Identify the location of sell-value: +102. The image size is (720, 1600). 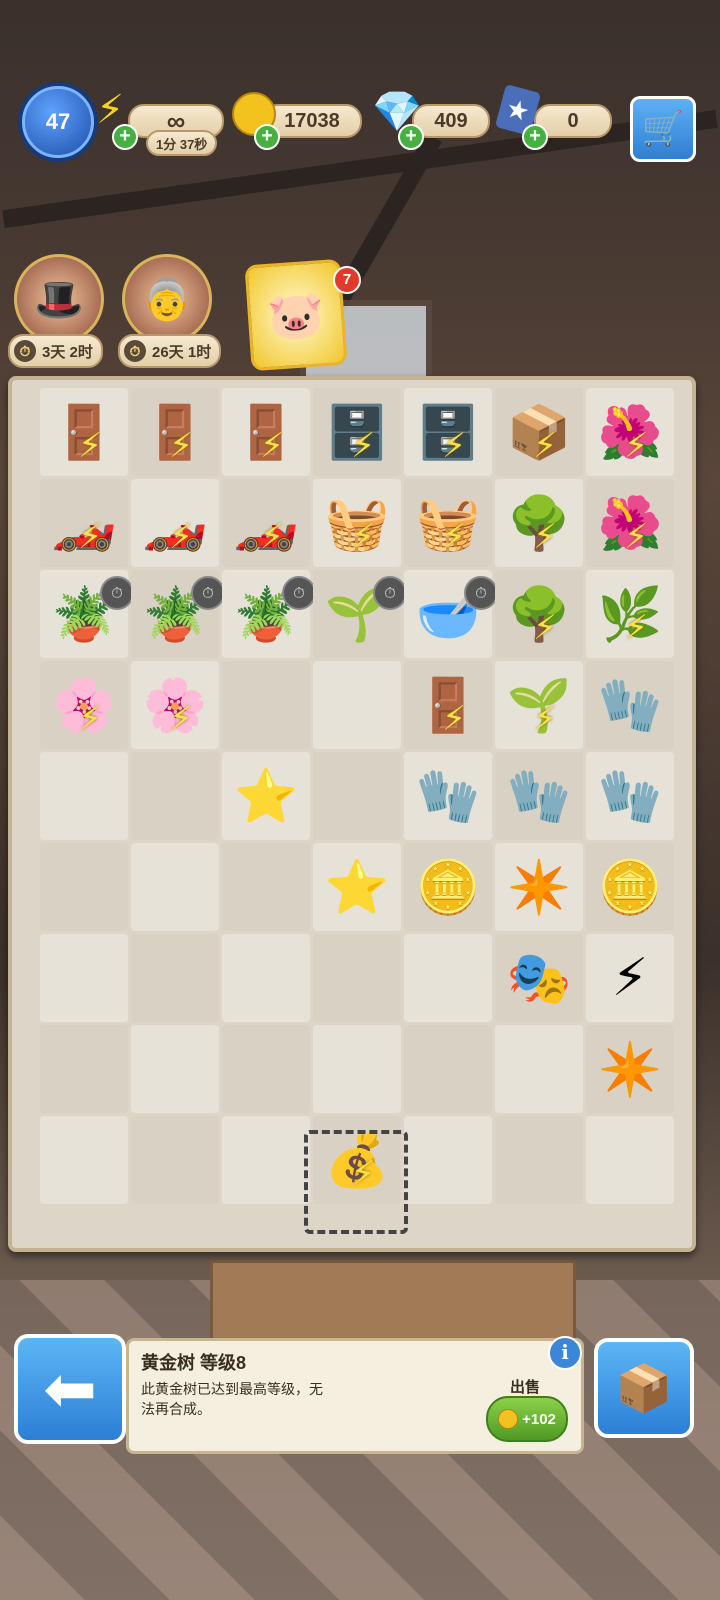
(539, 1419).